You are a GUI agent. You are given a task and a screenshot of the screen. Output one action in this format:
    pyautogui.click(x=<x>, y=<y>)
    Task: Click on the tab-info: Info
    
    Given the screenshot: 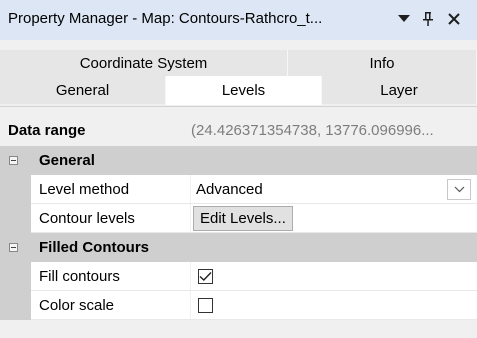 What is the action you would take?
    pyautogui.click(x=382, y=63)
    